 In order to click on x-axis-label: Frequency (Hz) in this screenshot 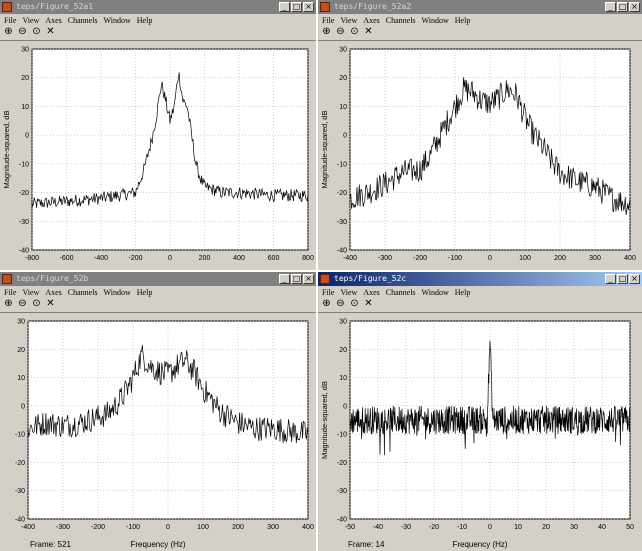, I will do `click(158, 544)`.